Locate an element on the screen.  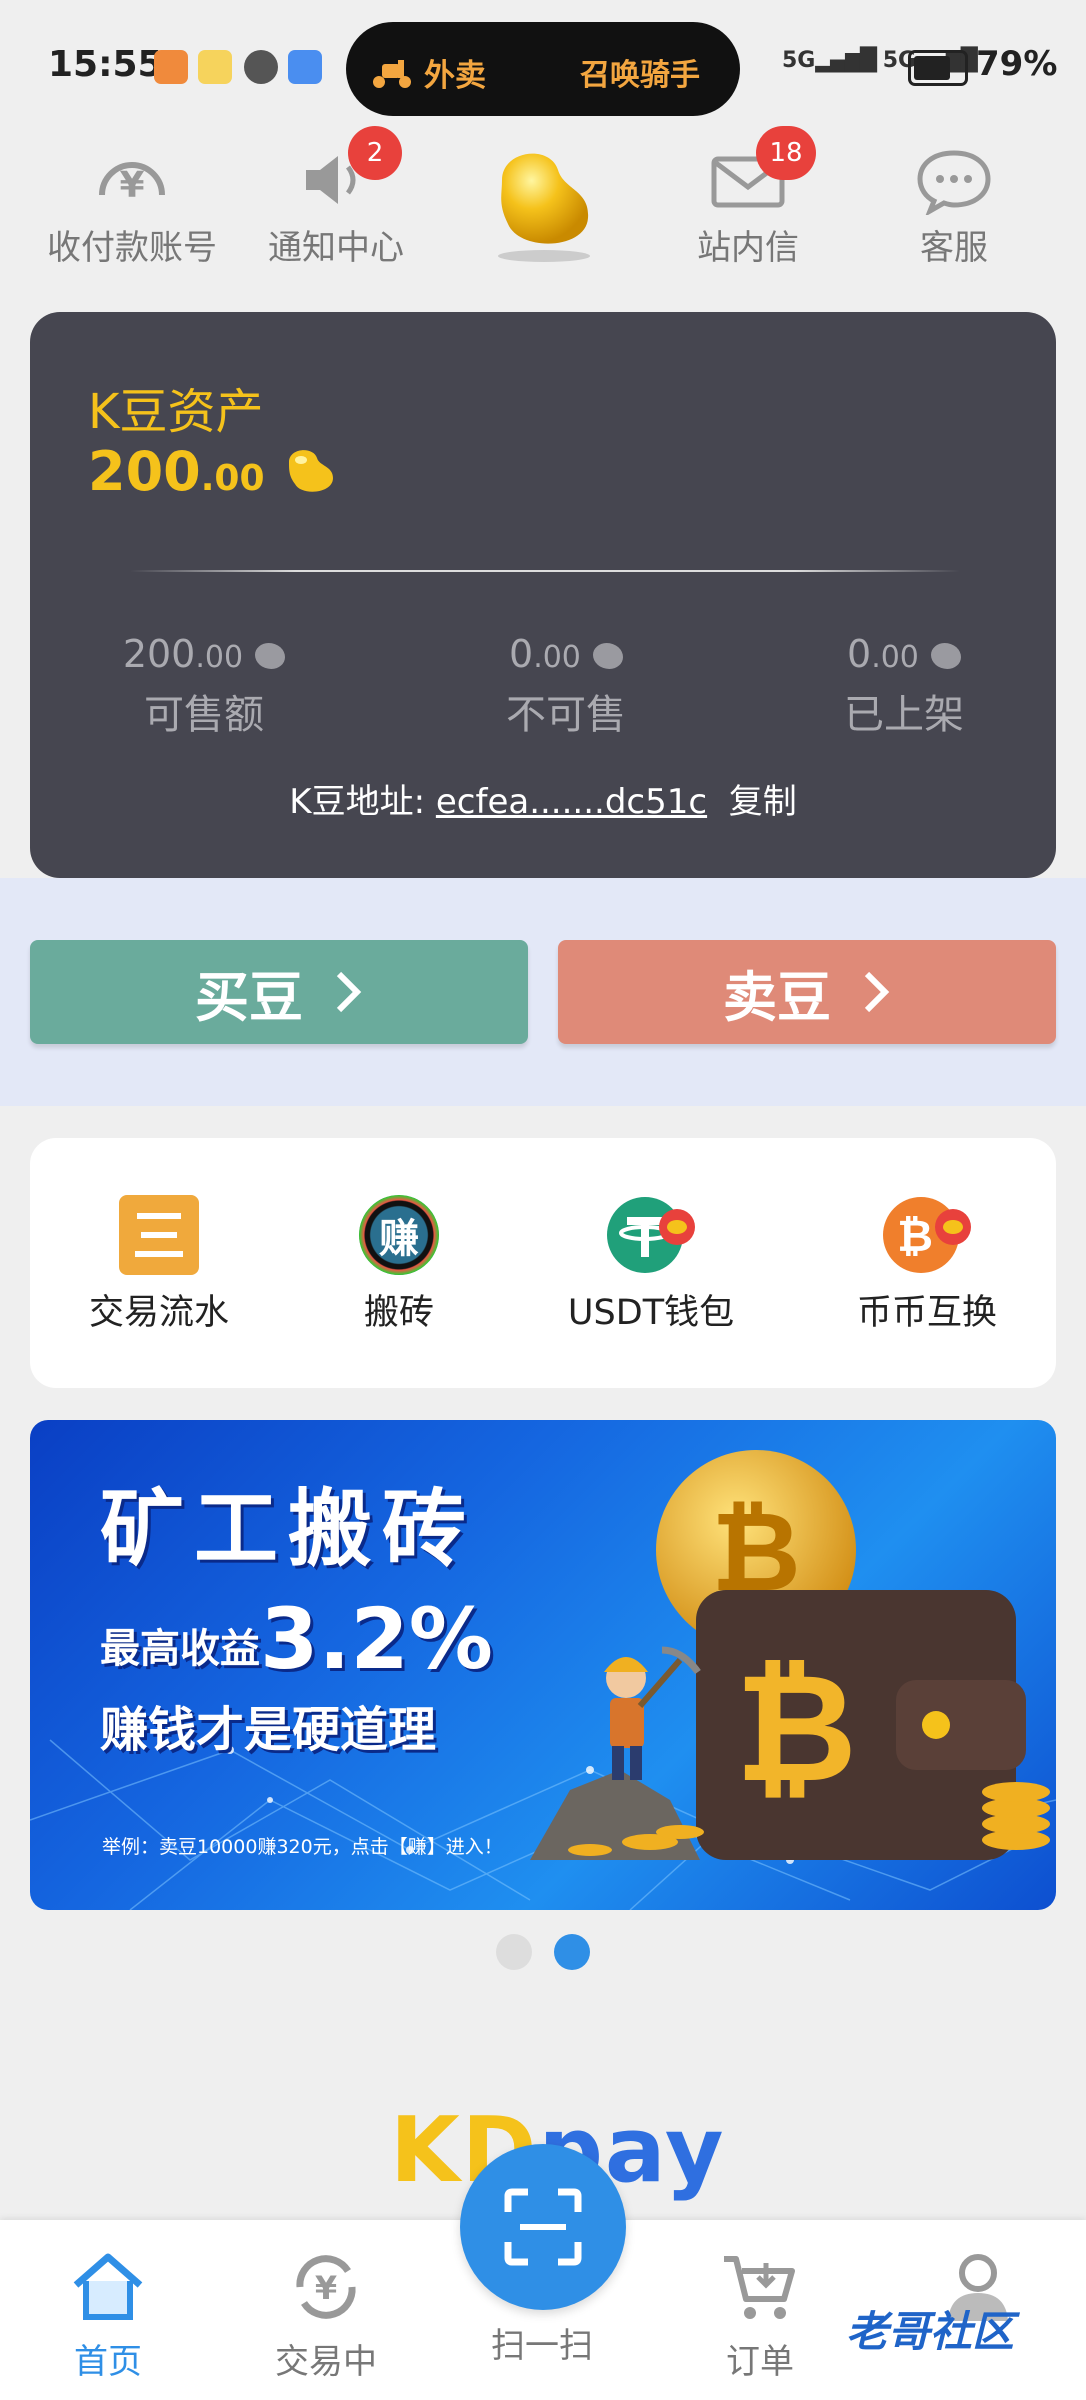
gold-bean-logo is located at coordinates (544, 204).